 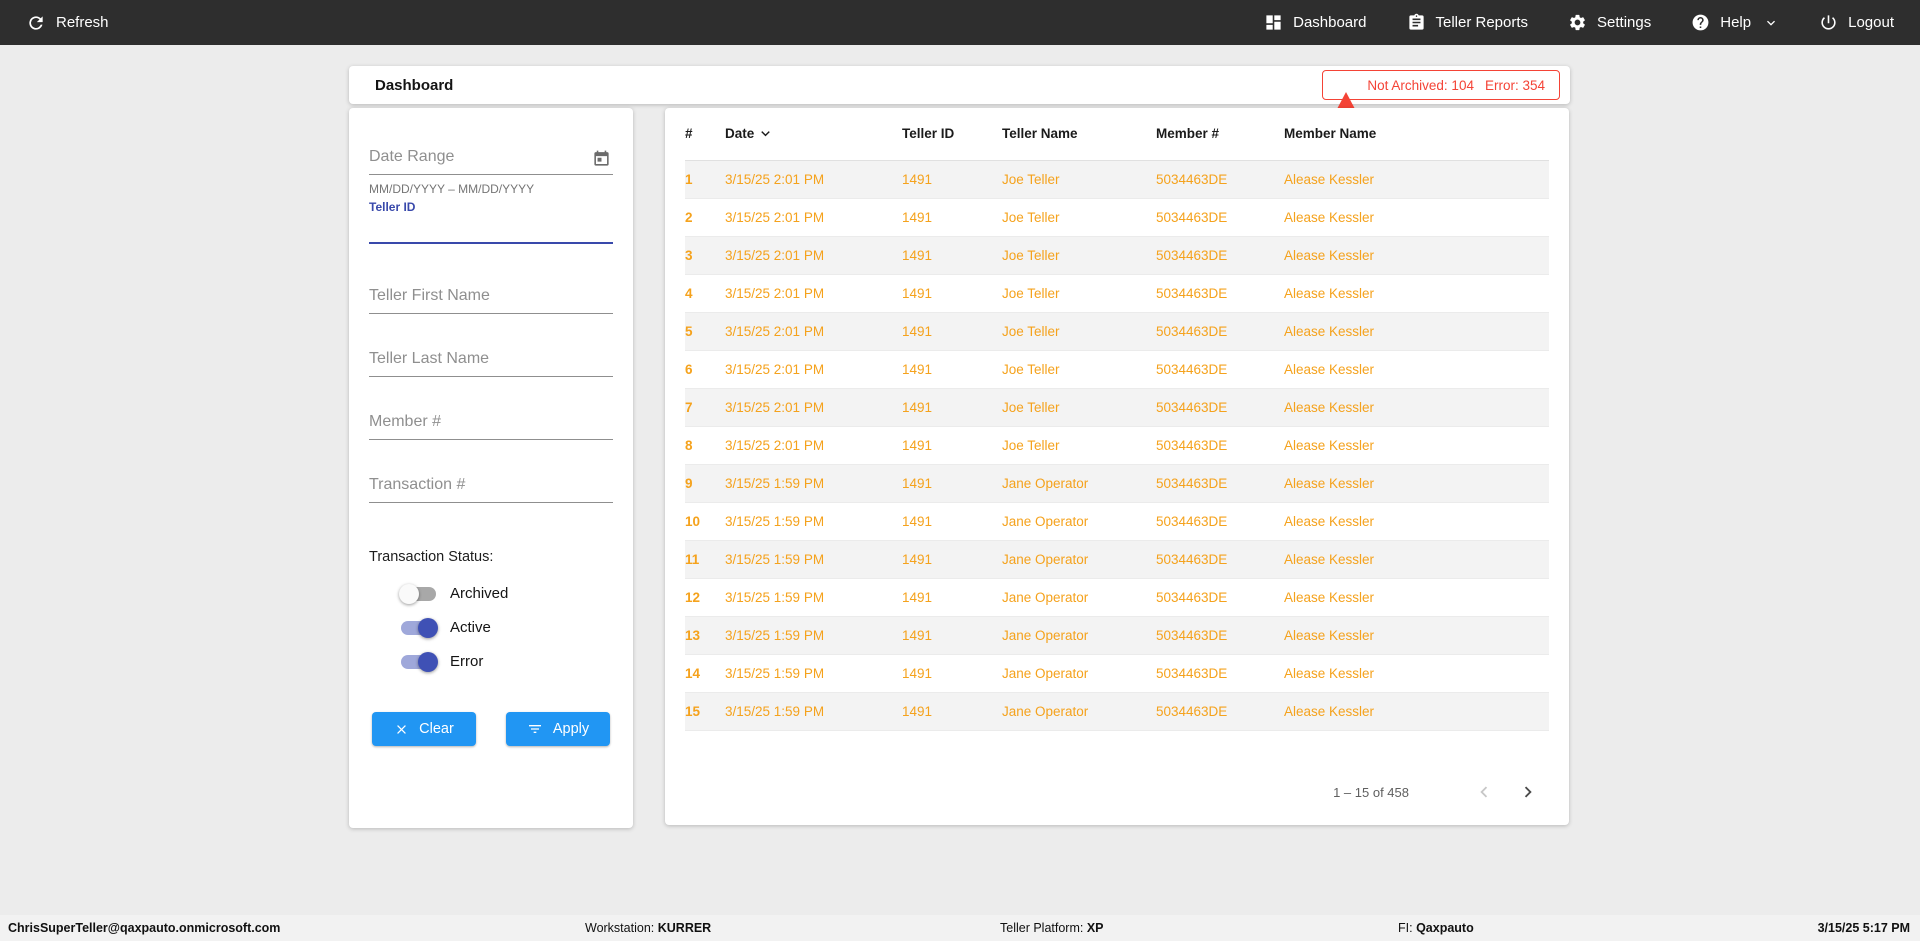 What do you see at coordinates (491, 489) in the screenshot?
I see `transaction-number-field: Transaction #` at bounding box center [491, 489].